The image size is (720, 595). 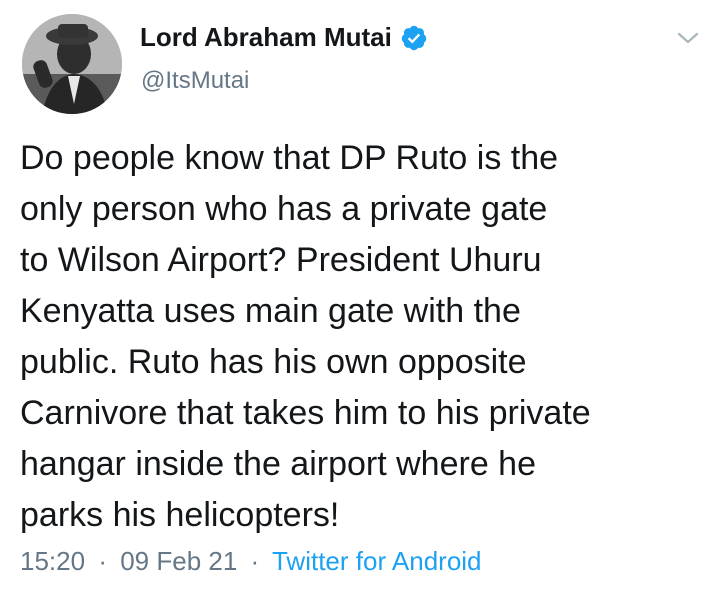 I want to click on author-row: Lord Abraham Mutai, so click(x=284, y=37).